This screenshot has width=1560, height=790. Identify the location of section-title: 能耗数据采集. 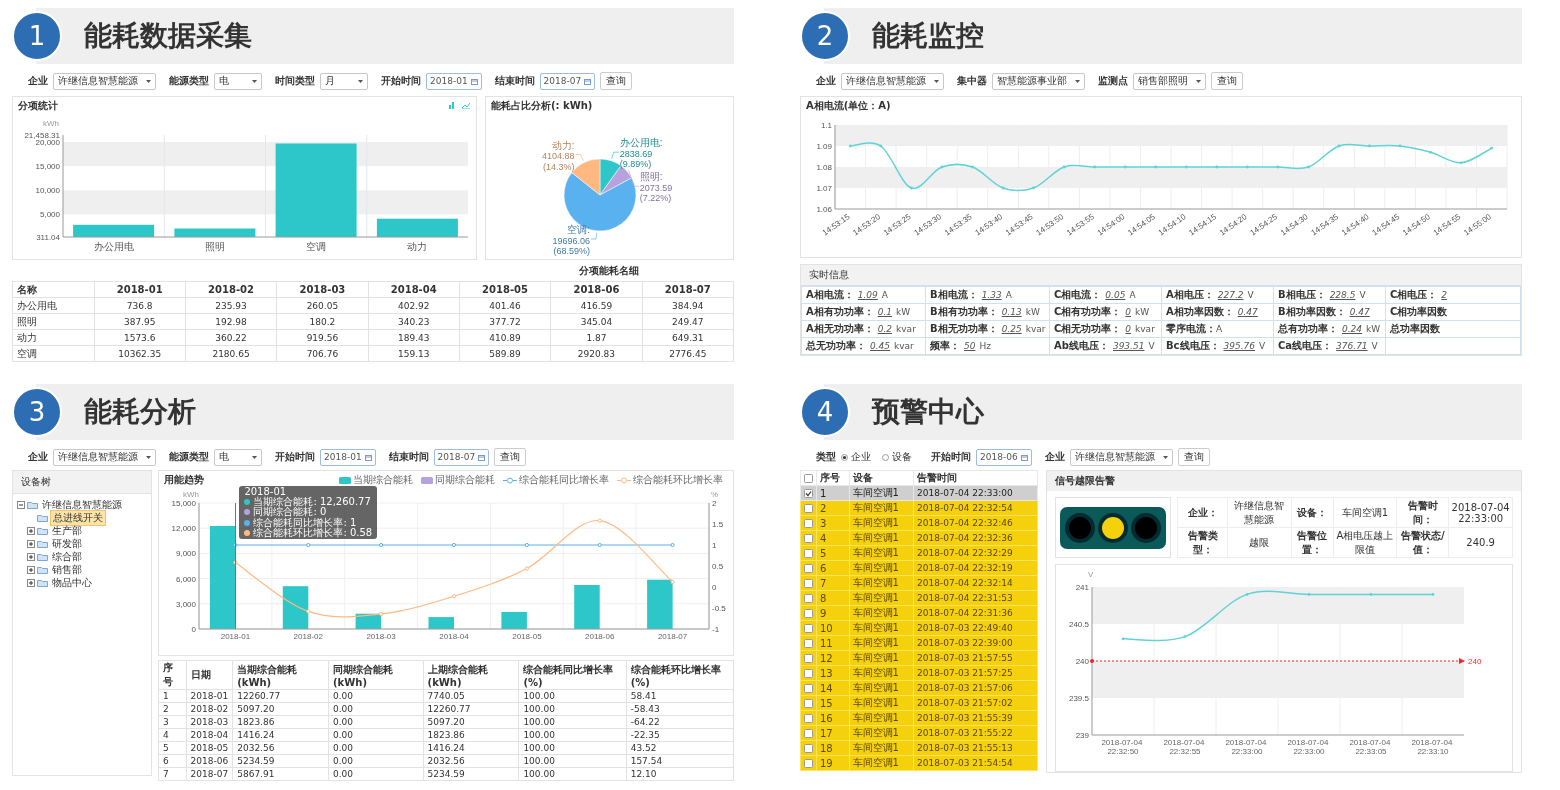
(168, 36).